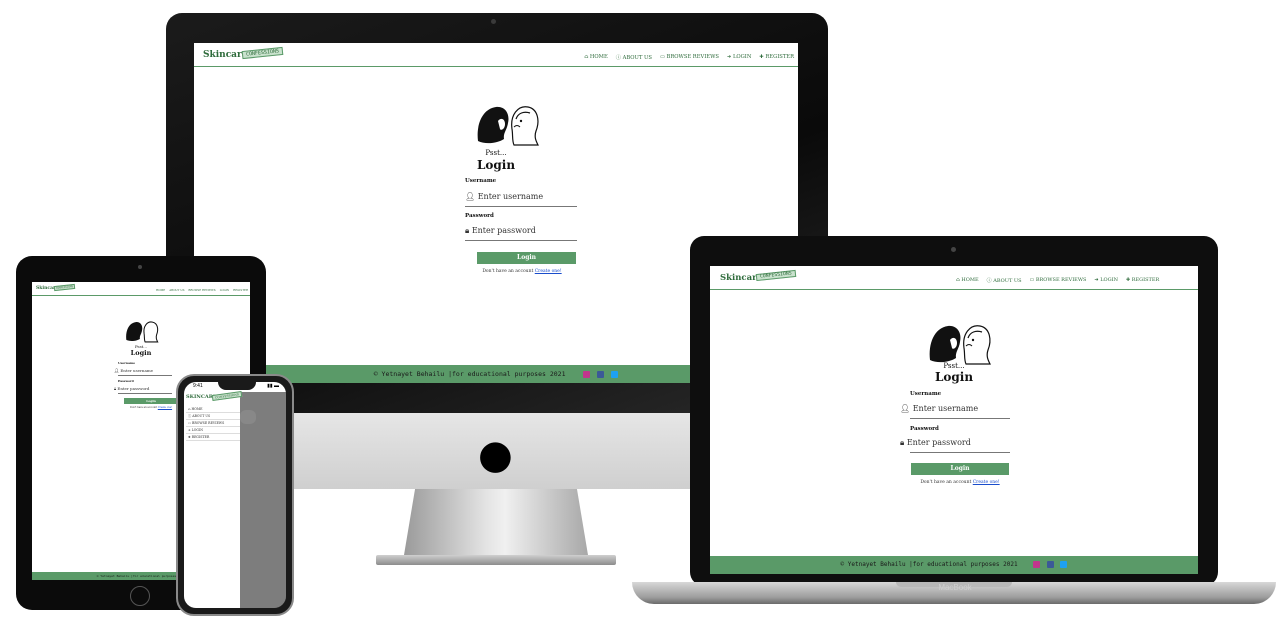 The image size is (1286, 620). Describe the element at coordinates (263, 500) in the screenshot. I see `dimmed-page` at that location.